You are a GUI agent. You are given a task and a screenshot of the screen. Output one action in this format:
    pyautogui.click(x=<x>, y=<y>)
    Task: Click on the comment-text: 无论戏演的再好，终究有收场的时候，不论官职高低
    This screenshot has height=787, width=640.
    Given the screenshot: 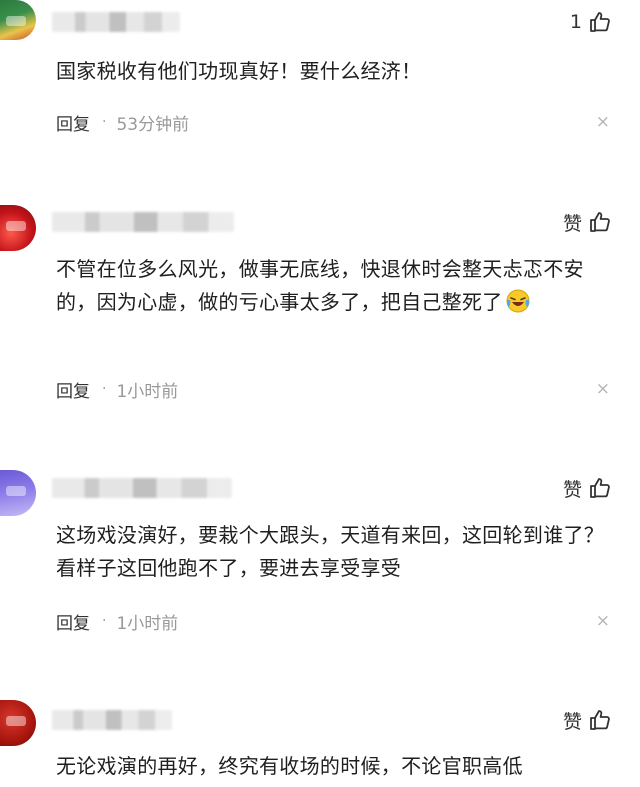 What is the action you would take?
    pyautogui.click(x=289, y=766)
    